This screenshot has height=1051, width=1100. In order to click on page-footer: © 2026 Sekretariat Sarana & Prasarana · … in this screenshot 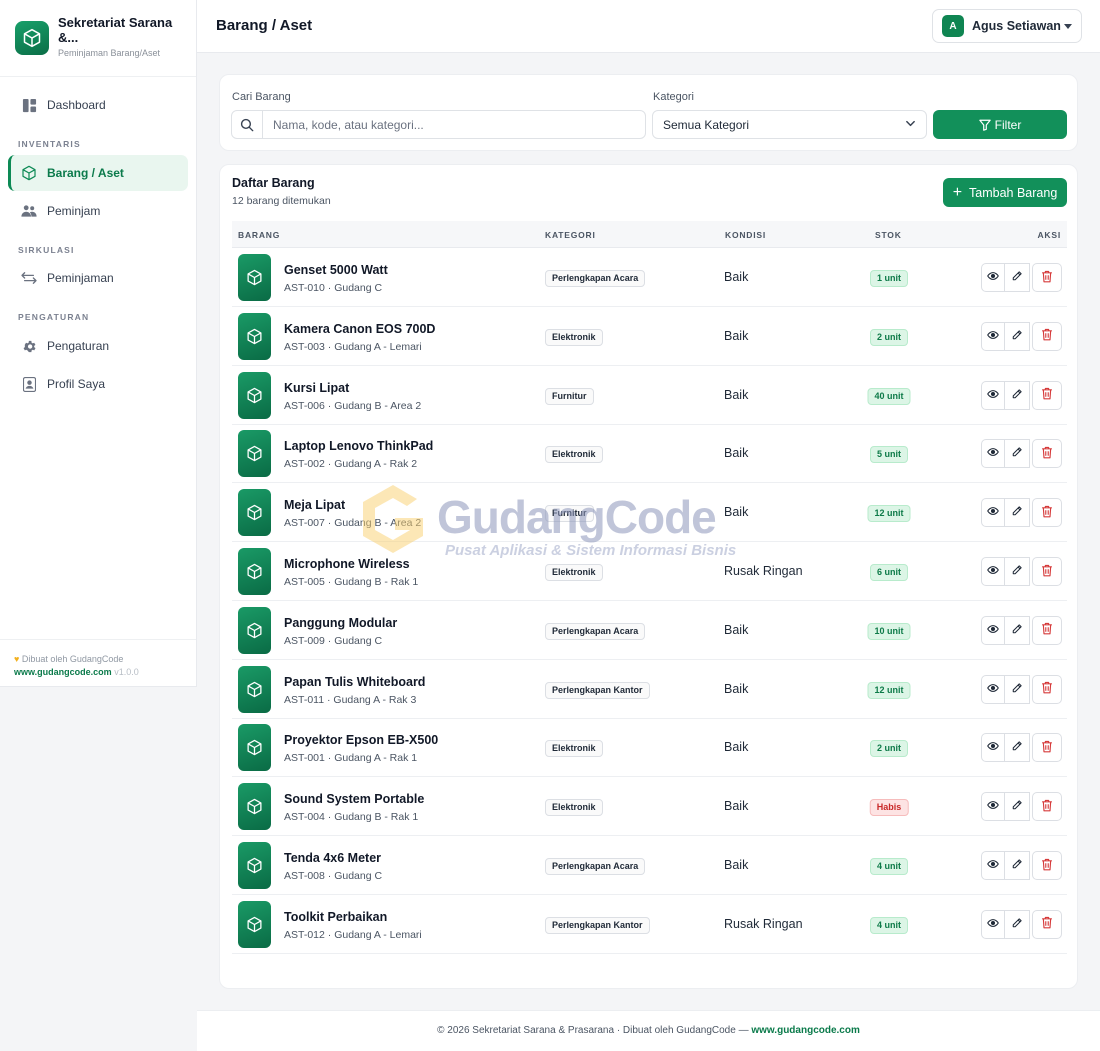, I will do `click(648, 1030)`.